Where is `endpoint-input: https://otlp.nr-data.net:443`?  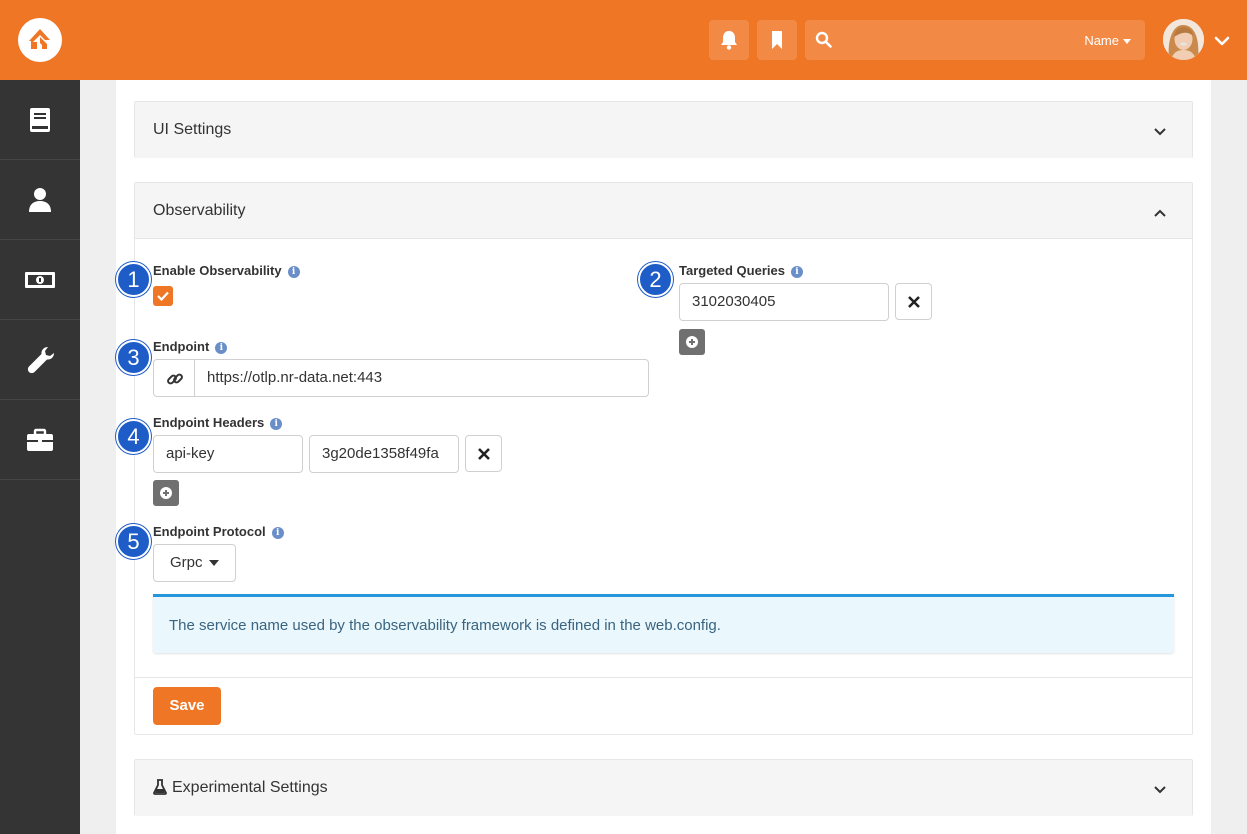
endpoint-input: https://otlp.nr-data.net:443 is located at coordinates (421, 378).